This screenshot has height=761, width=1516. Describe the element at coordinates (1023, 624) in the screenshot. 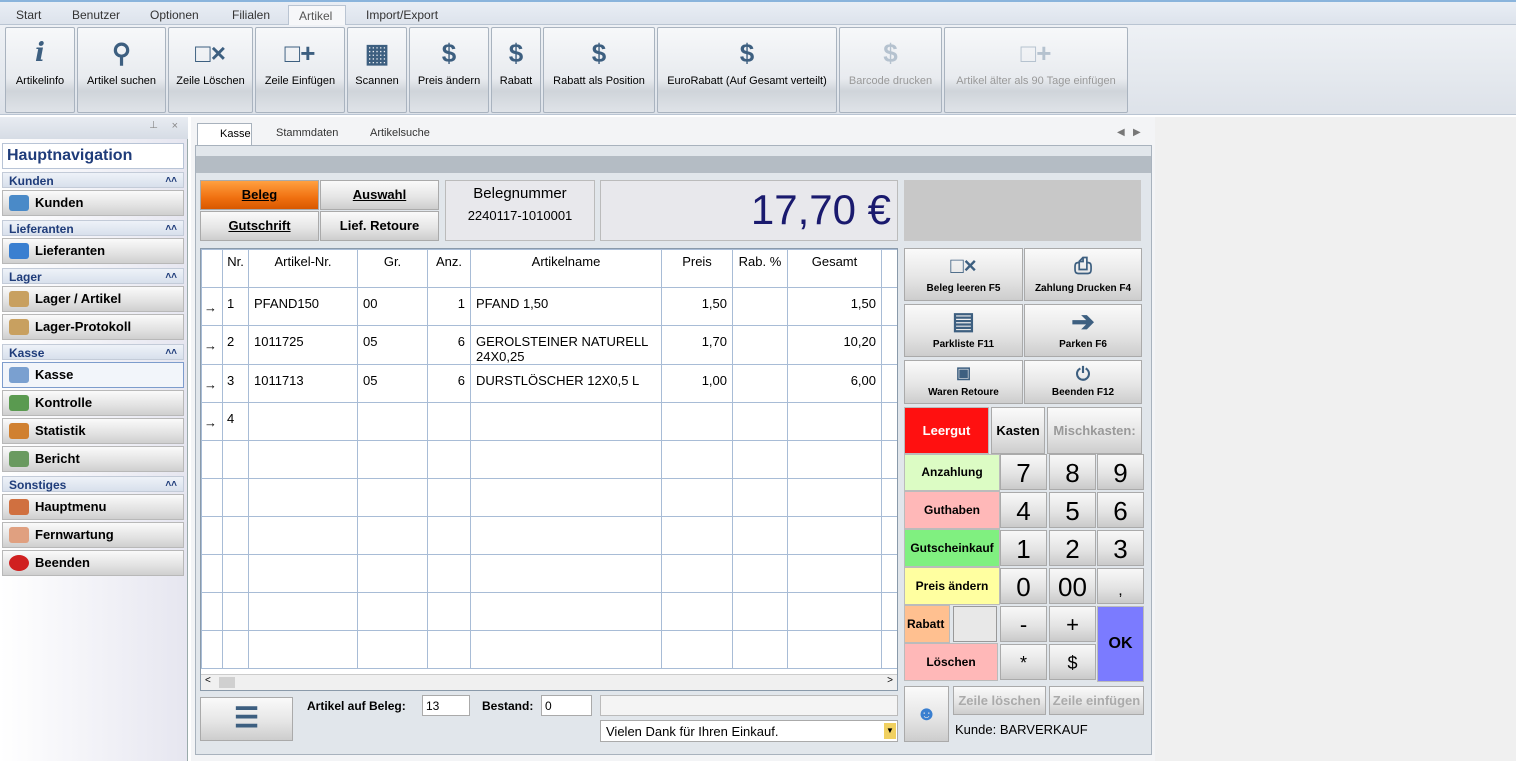

I see `key-minus: -` at that location.